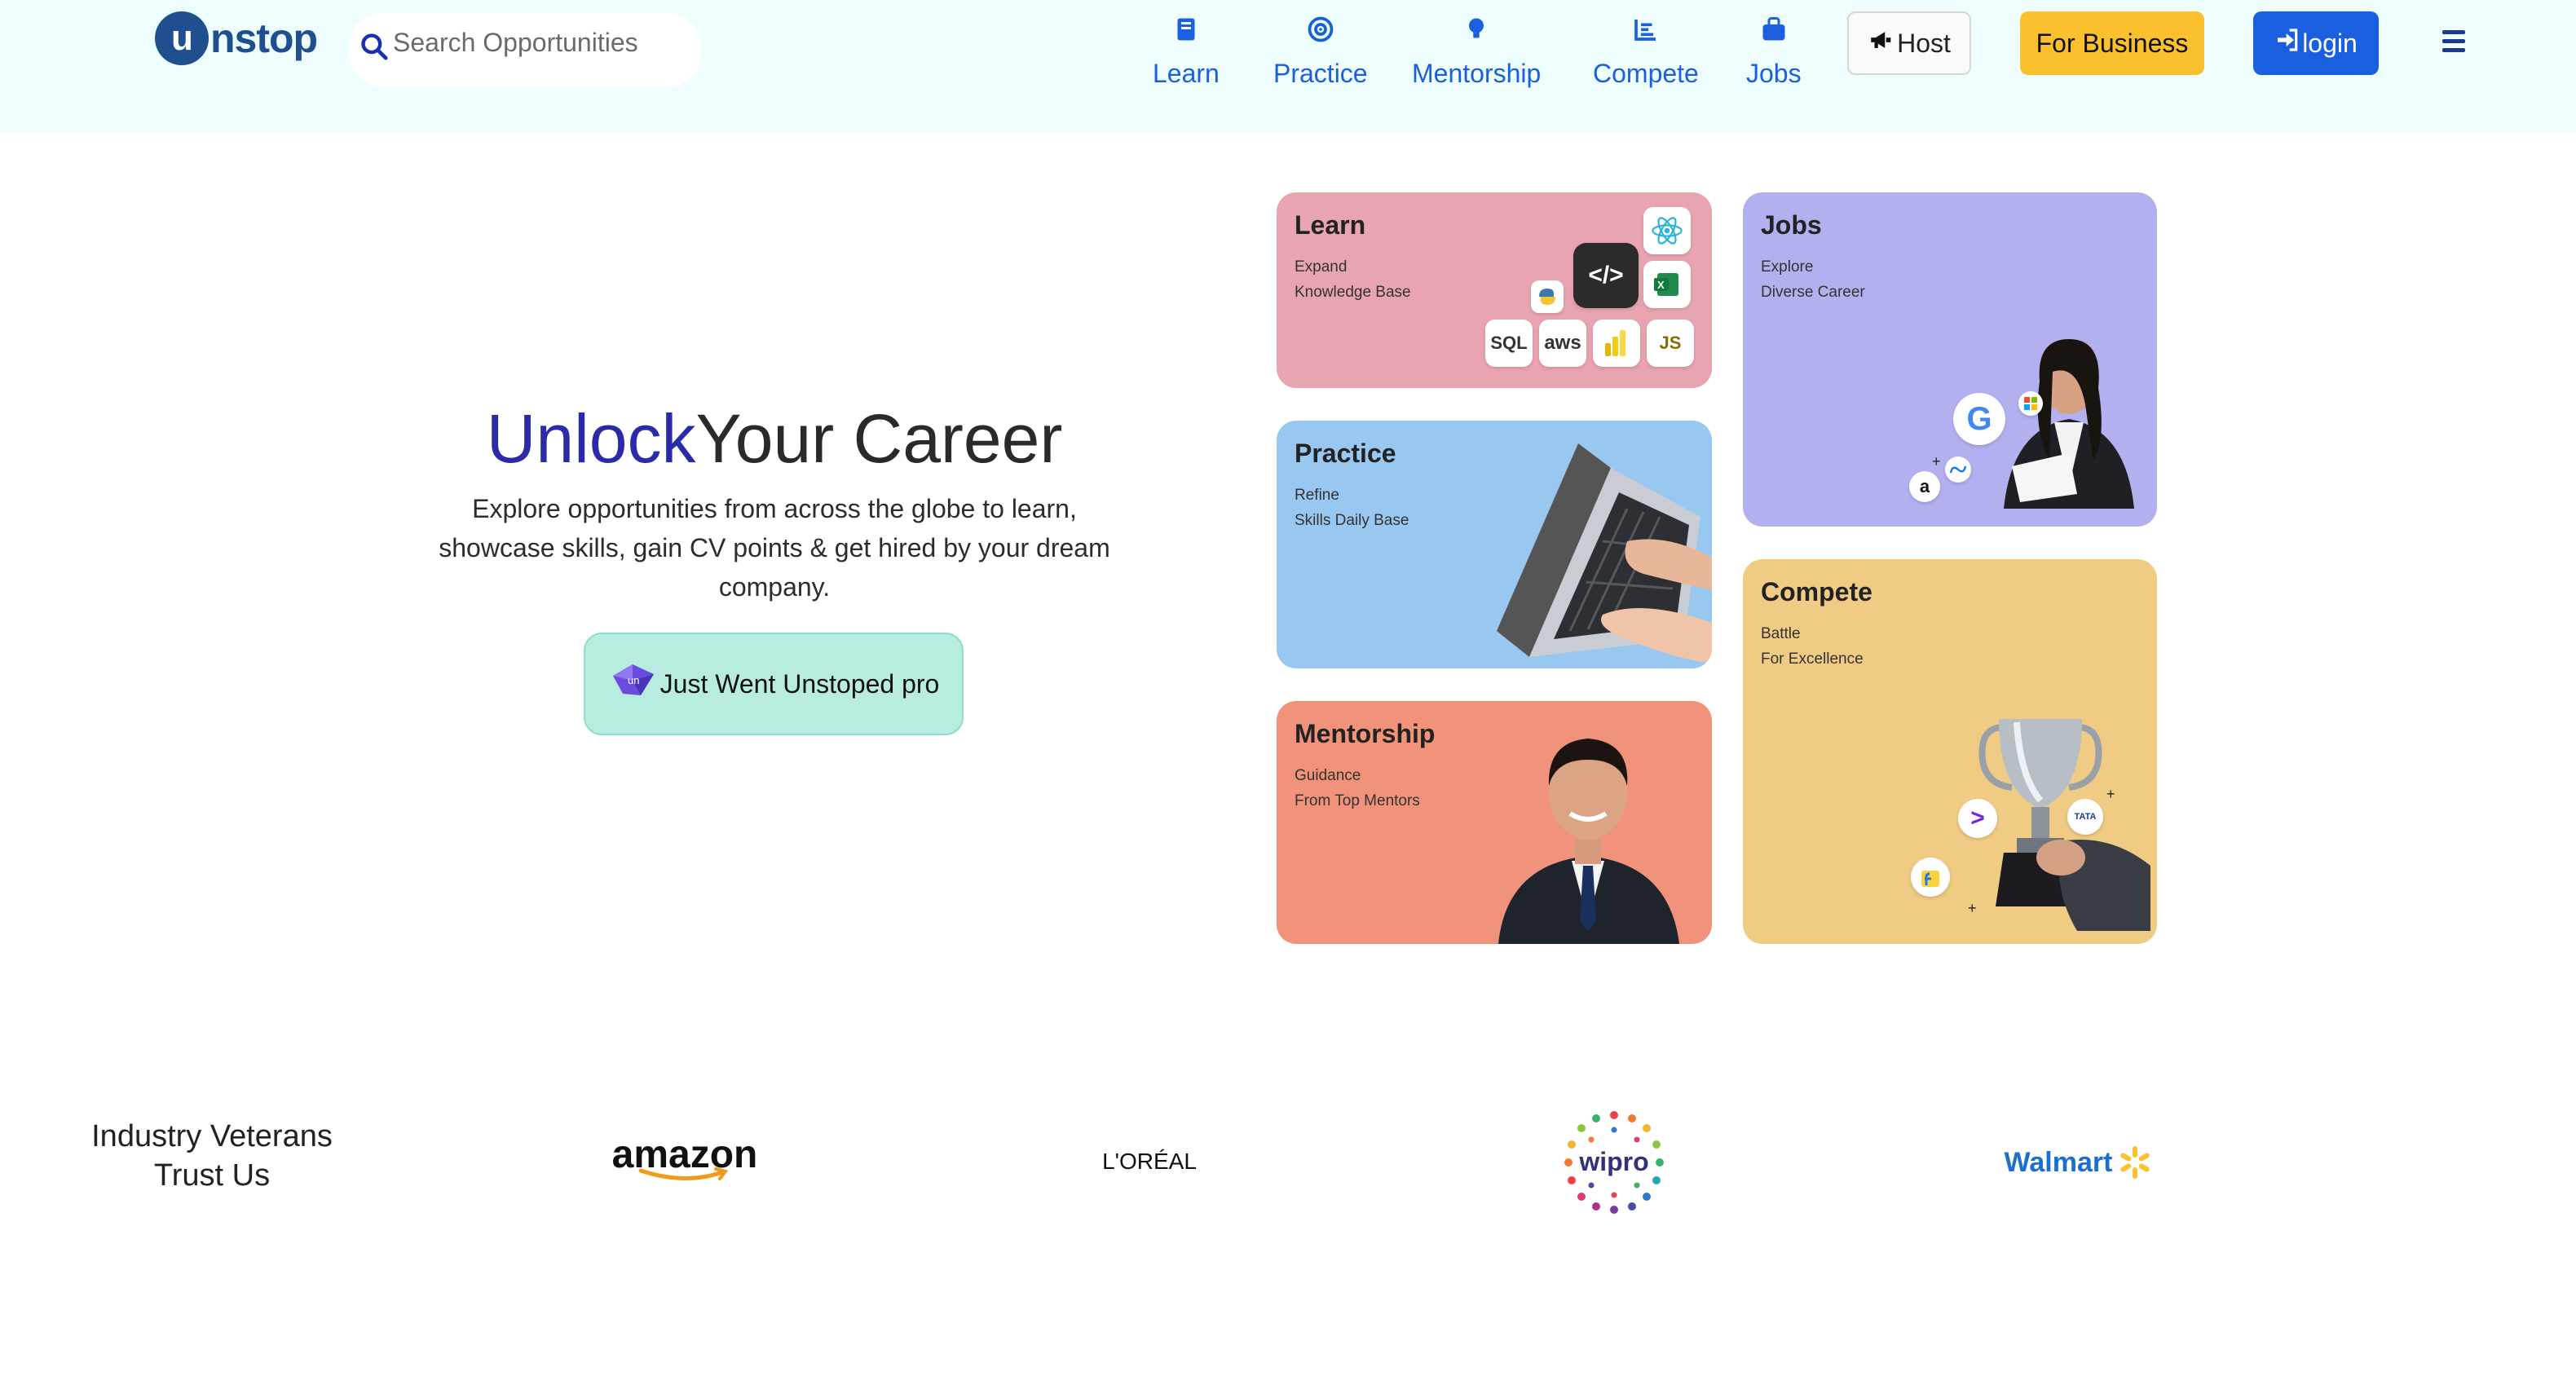 This screenshot has height=1376, width=2576. Describe the element at coordinates (1320, 37) in the screenshot. I see `target-icon` at that location.